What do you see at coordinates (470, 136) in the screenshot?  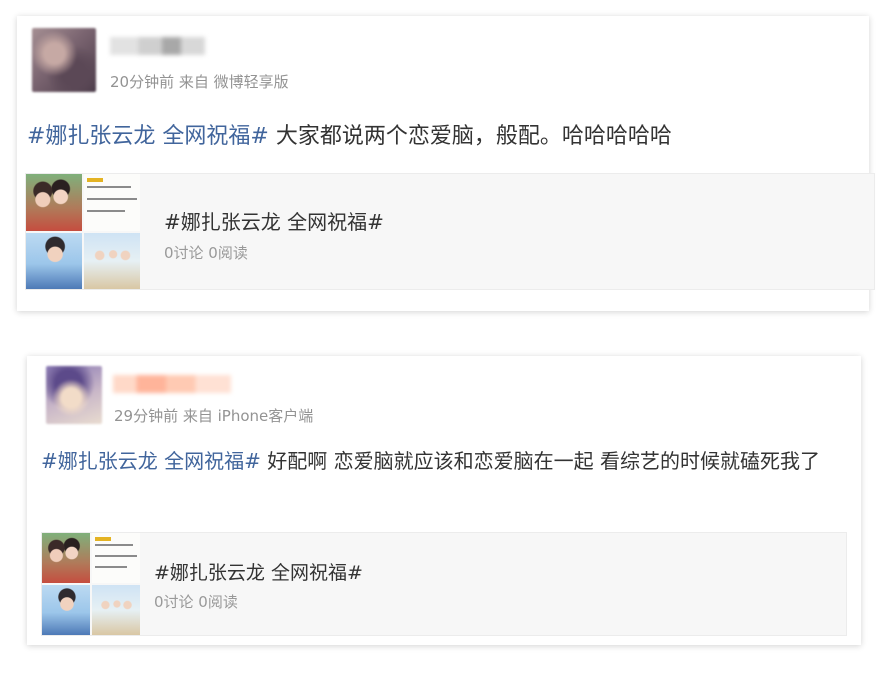 I see `post-body: 大家都说两个恋爱脑，般配。哈哈哈哈哈` at bounding box center [470, 136].